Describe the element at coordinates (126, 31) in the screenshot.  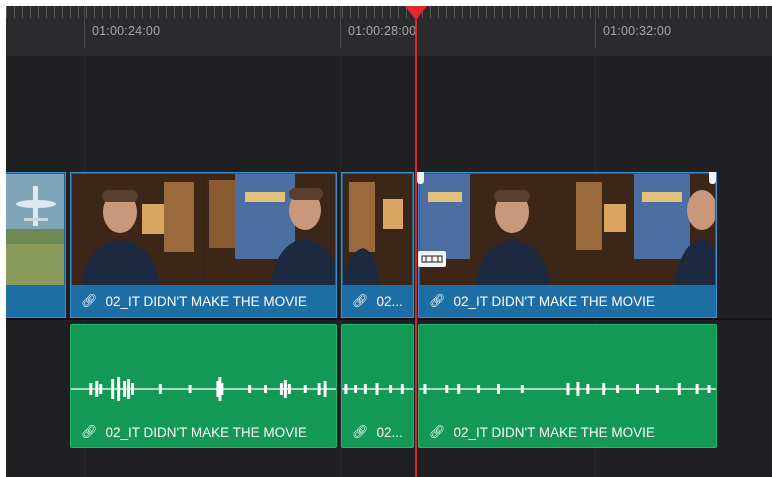
I see `timecode-label: 01:00:24:00` at that location.